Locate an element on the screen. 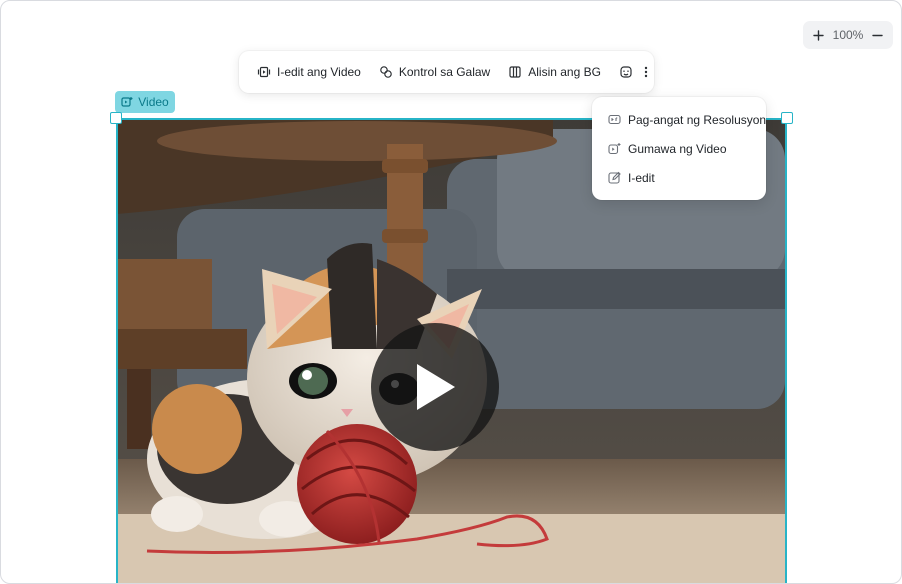 The image size is (902, 584). generate-video-icon is located at coordinates (614, 148).